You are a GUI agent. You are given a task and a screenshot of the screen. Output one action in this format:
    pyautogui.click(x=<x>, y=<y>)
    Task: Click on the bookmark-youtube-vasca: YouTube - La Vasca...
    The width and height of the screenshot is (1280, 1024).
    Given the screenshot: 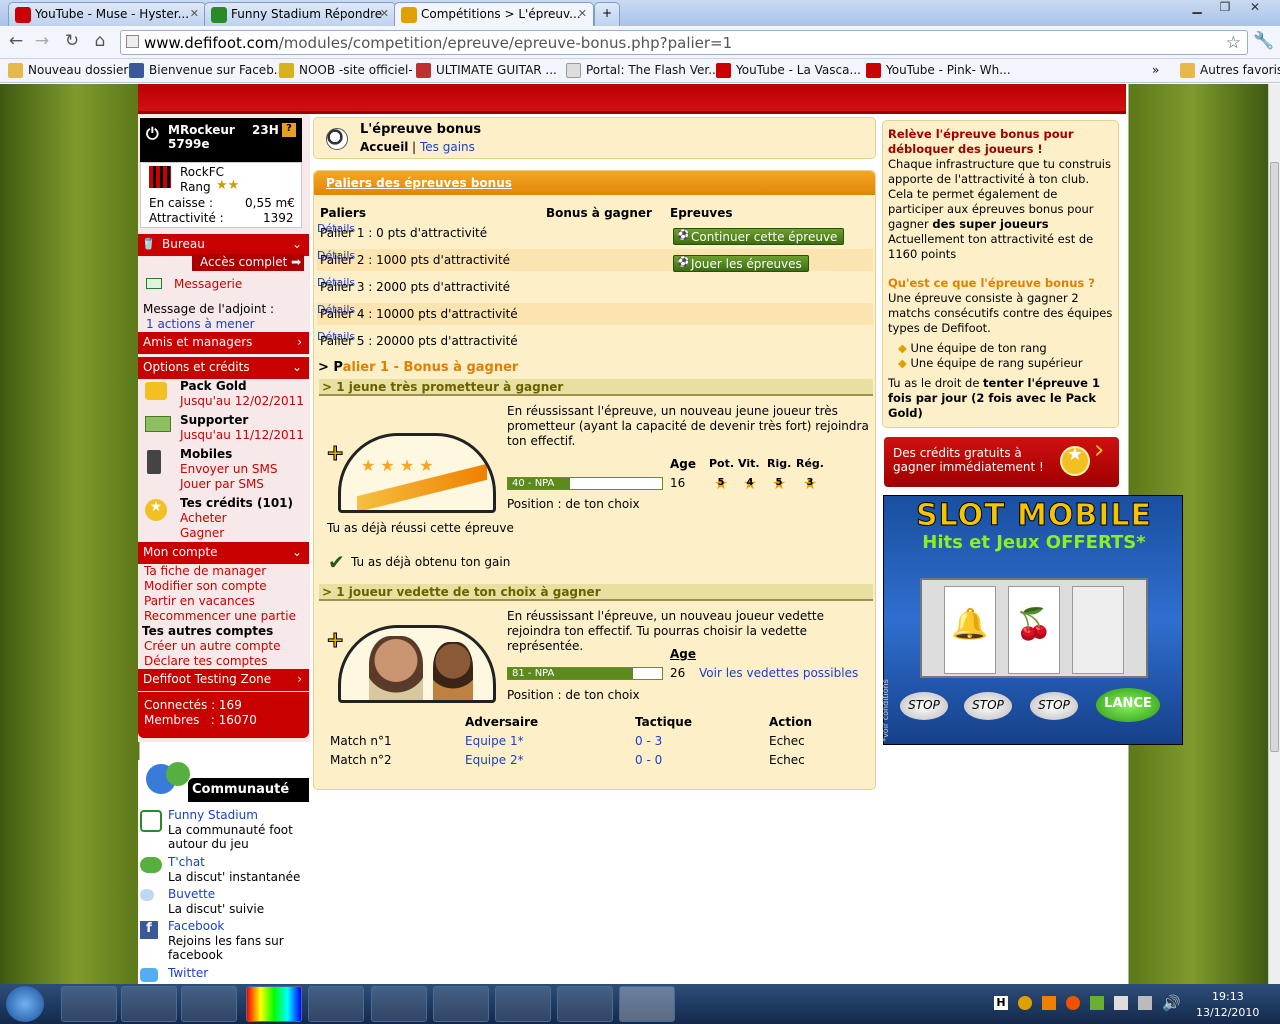 What is the action you would take?
    pyautogui.click(x=788, y=70)
    